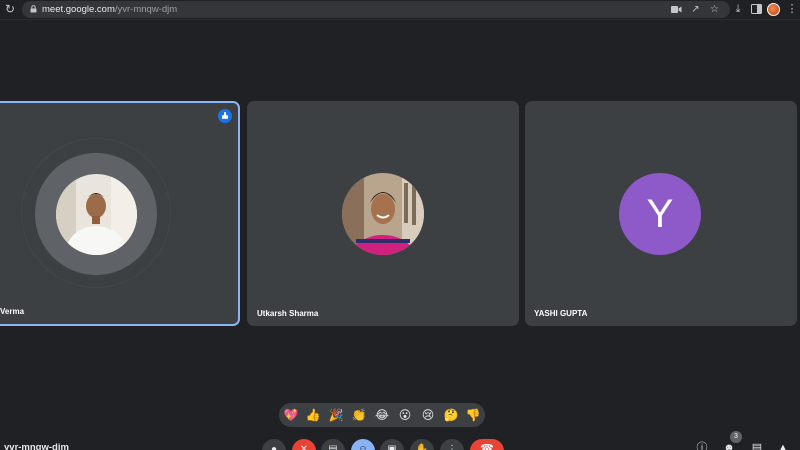  I want to click on browser-toolbar: ↻ meet.google.com/yvr-mnqw-djm ↗ ☆ ⤓ ⋮, so click(400, 10).